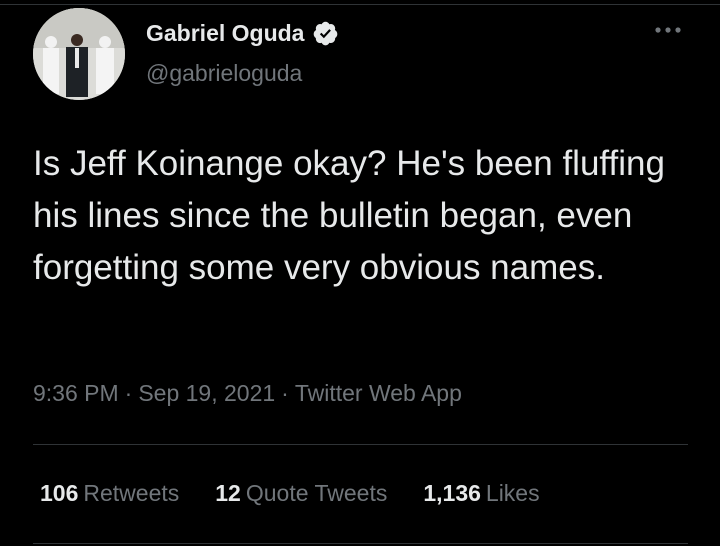  What do you see at coordinates (76, 393) in the screenshot?
I see `tweet-time: 9:36 PM` at bounding box center [76, 393].